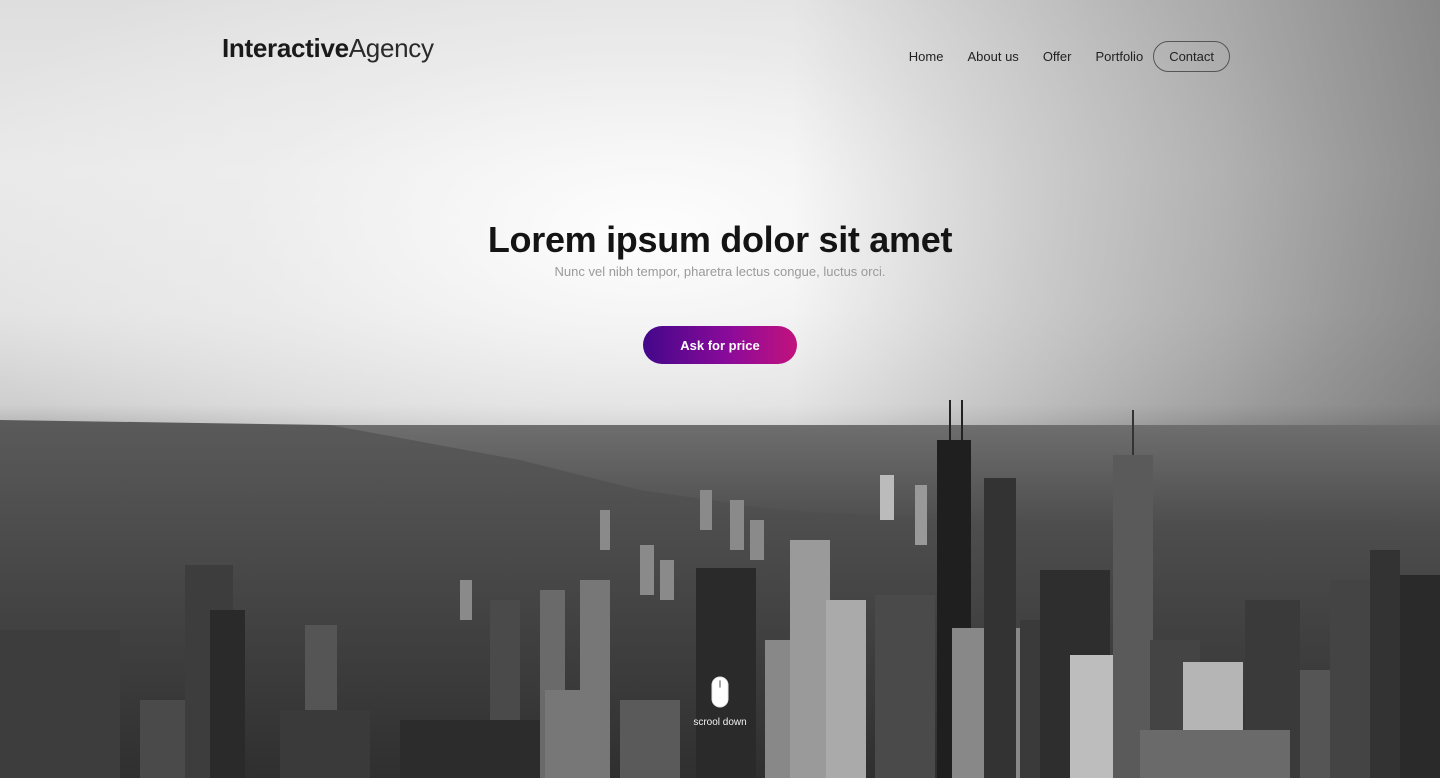 Image resolution: width=1440 pixels, height=778 pixels. I want to click on logo-bold-text: Interactive, so click(285, 48).